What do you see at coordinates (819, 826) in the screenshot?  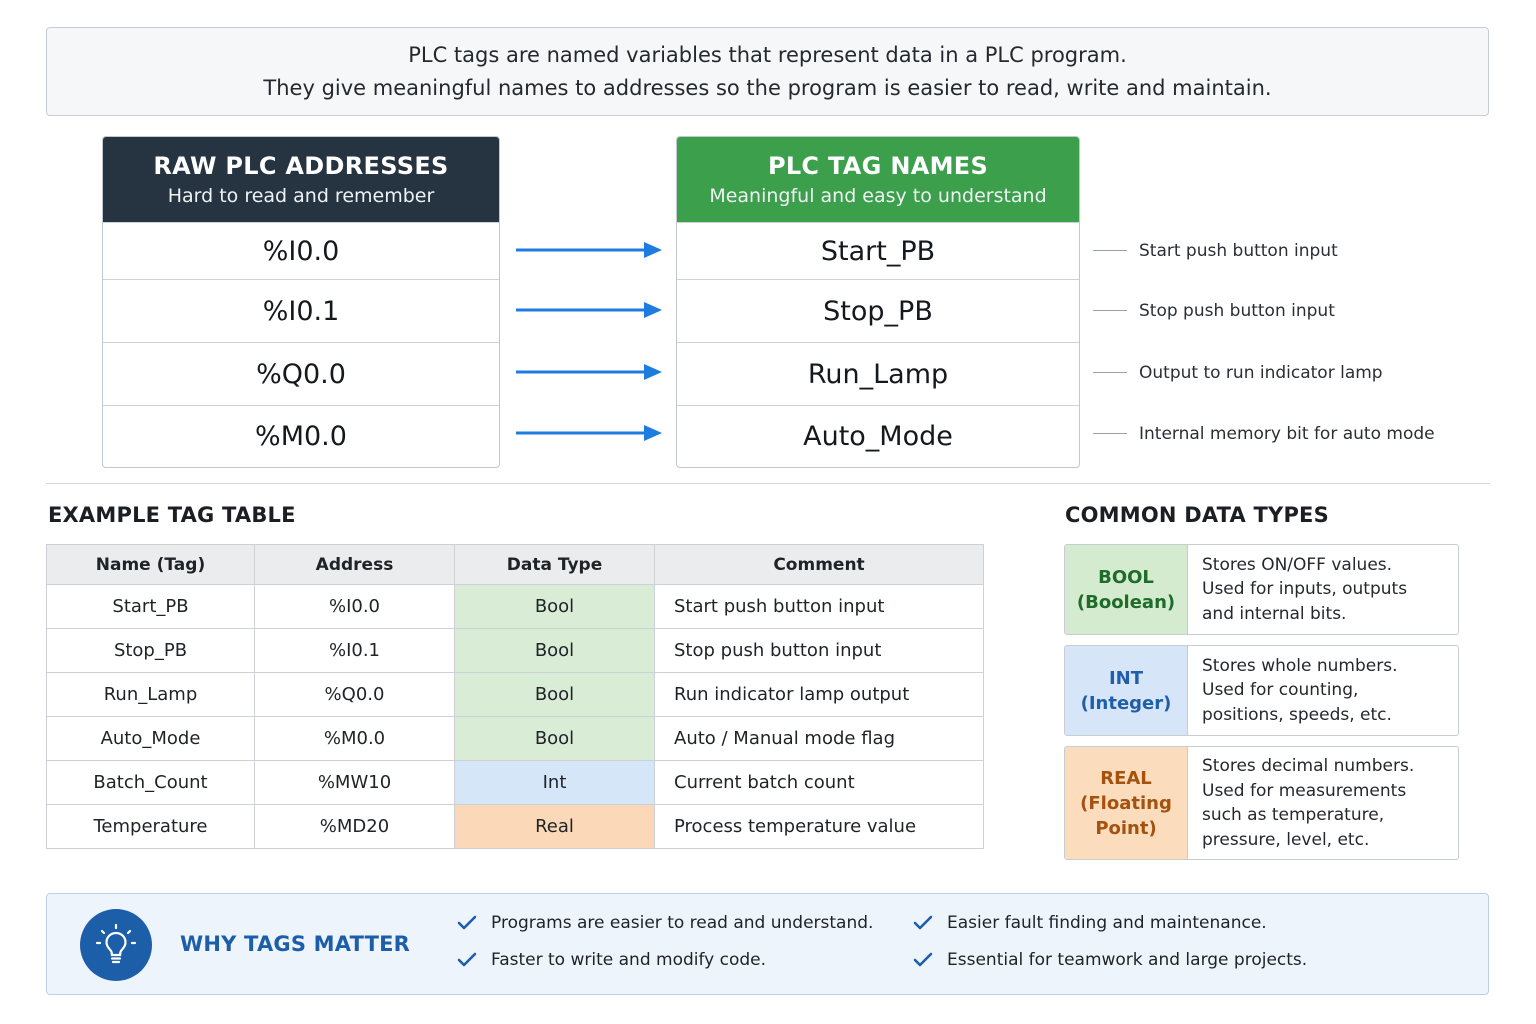 I see `tag-comment: Process temperature value` at bounding box center [819, 826].